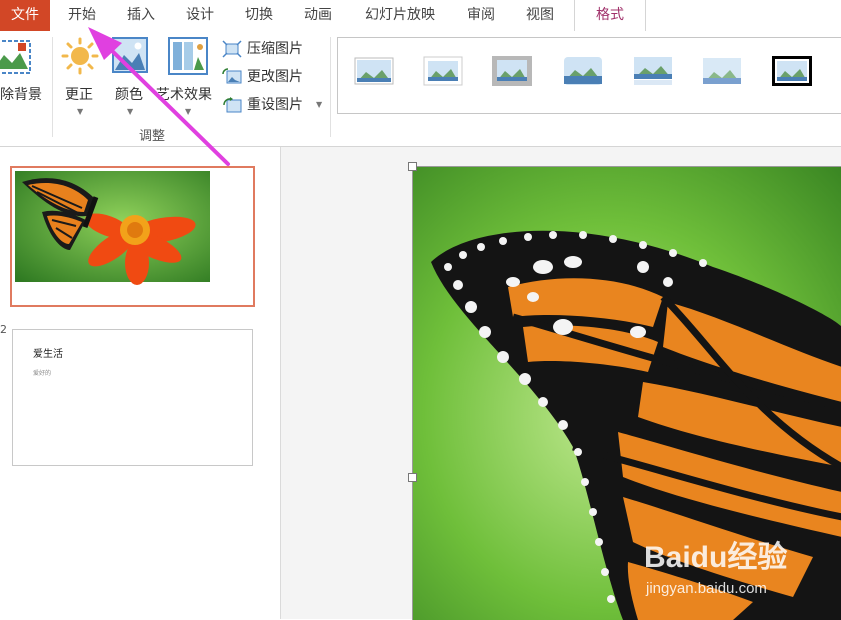  I want to click on resize-handle-top-left, so click(412, 166).